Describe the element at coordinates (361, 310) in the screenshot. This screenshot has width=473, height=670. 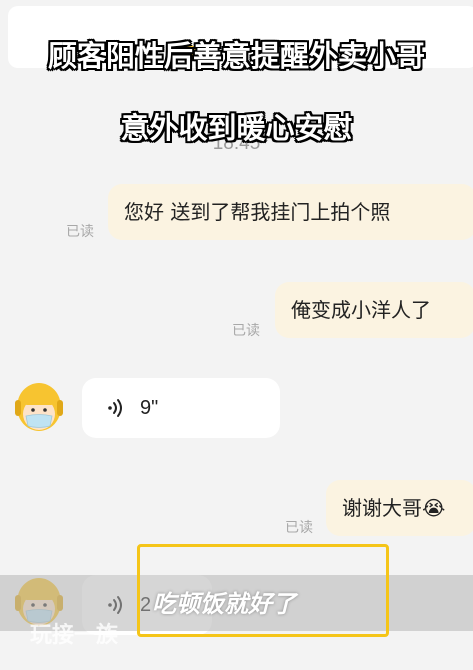
I see `message-text: 俺变成小洋人了` at that location.